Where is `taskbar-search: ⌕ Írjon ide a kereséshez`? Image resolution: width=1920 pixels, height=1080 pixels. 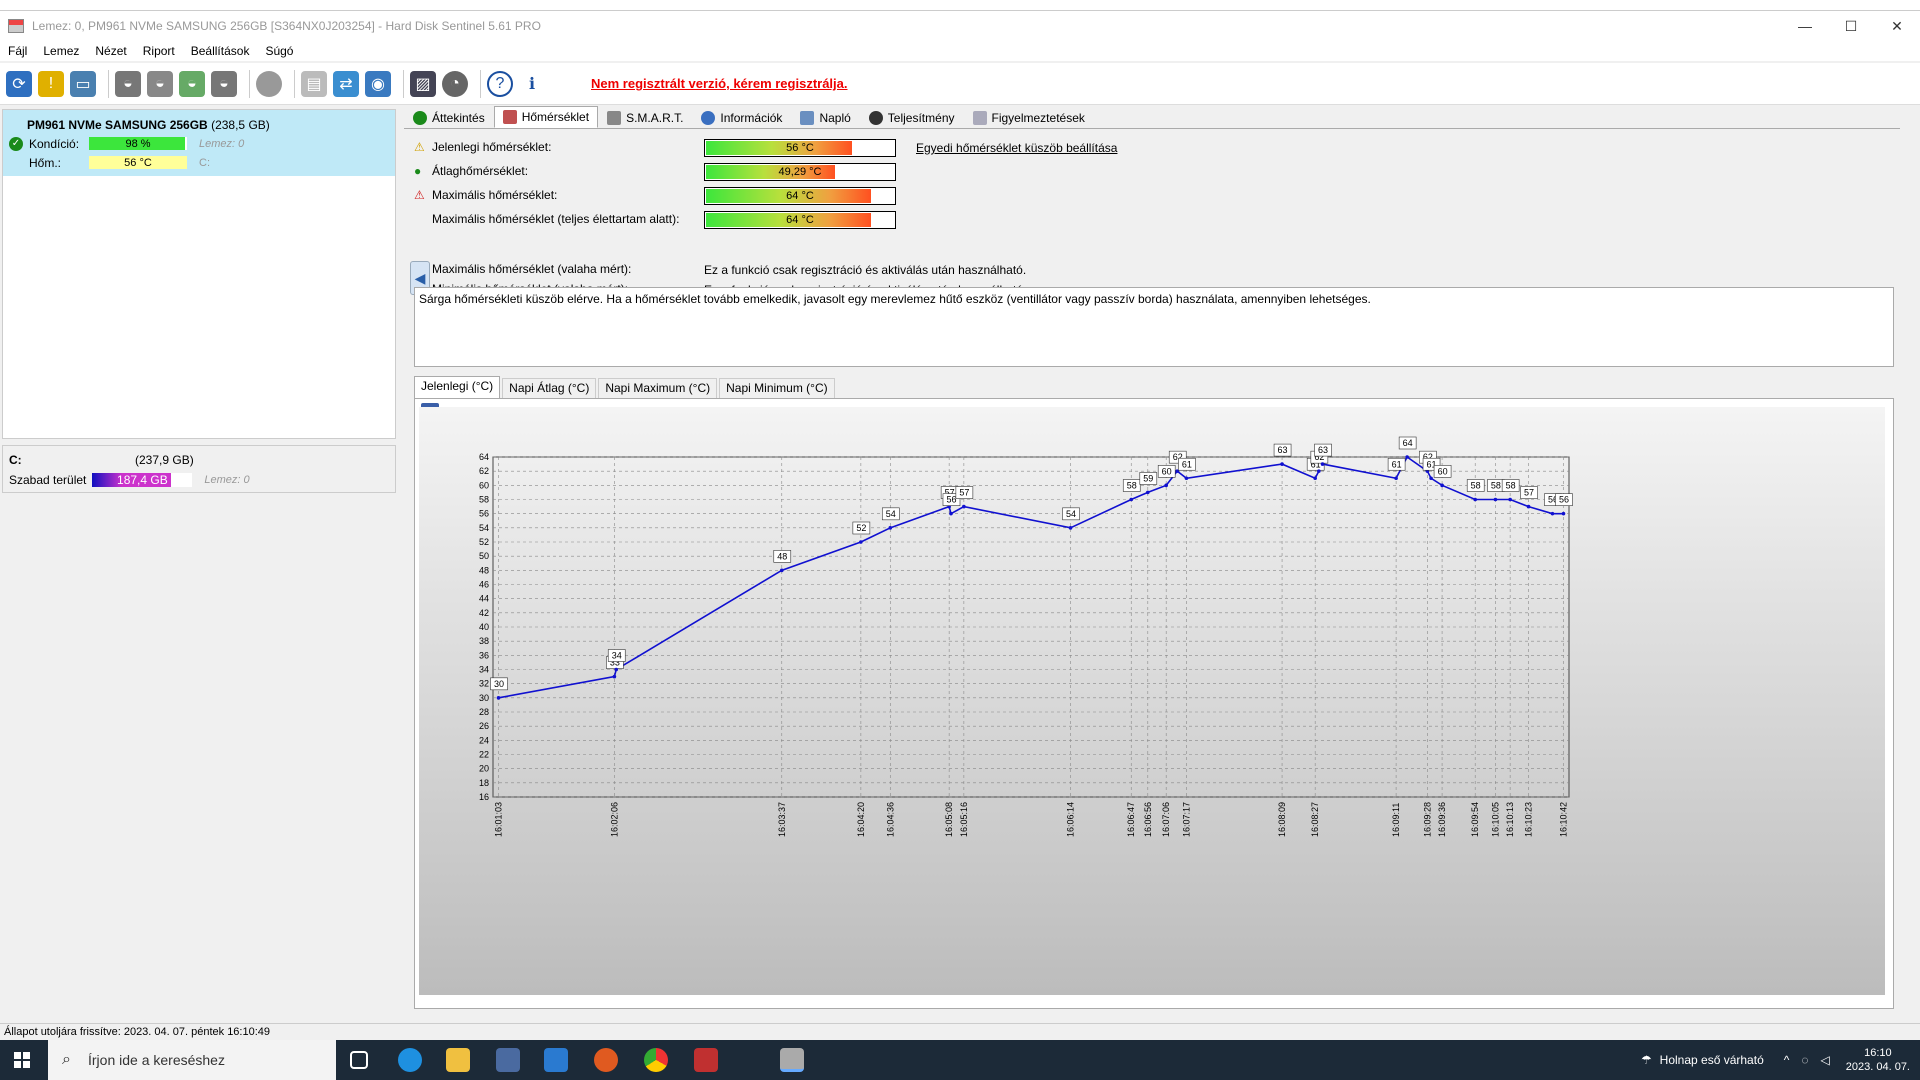 taskbar-search: ⌕ Írjon ide a kereséshez is located at coordinates (192, 1060).